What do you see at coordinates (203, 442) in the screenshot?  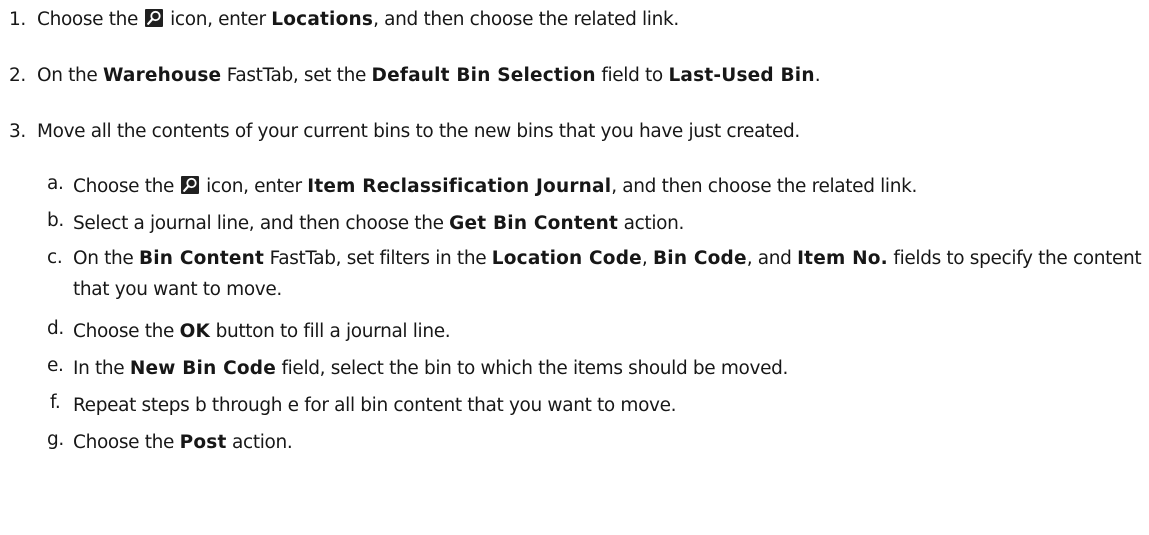 I see `ui-term: Post` at bounding box center [203, 442].